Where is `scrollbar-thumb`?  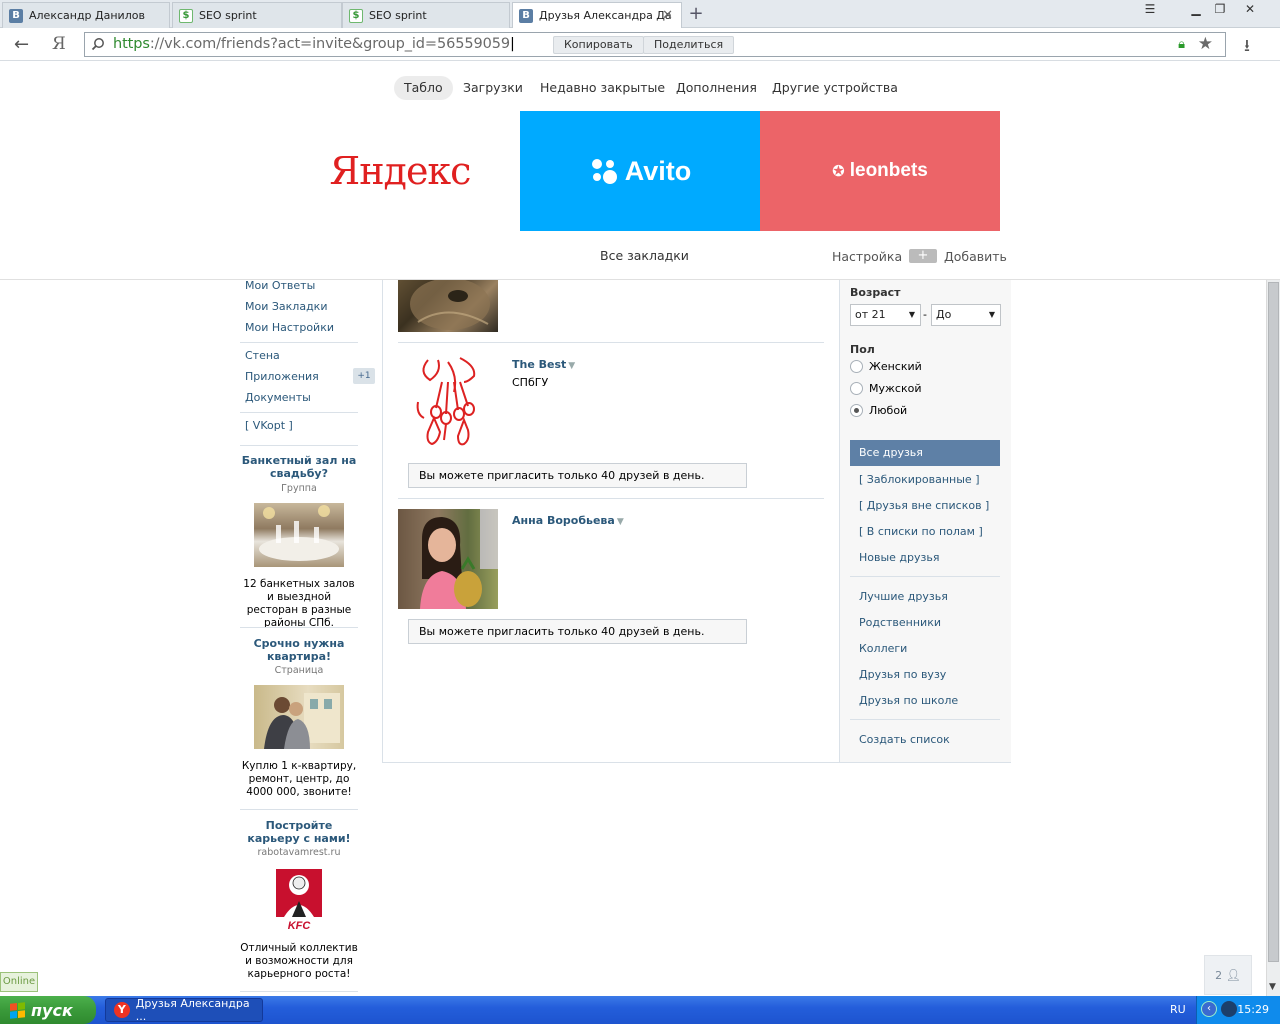
scrollbar-thumb is located at coordinates (1273, 622).